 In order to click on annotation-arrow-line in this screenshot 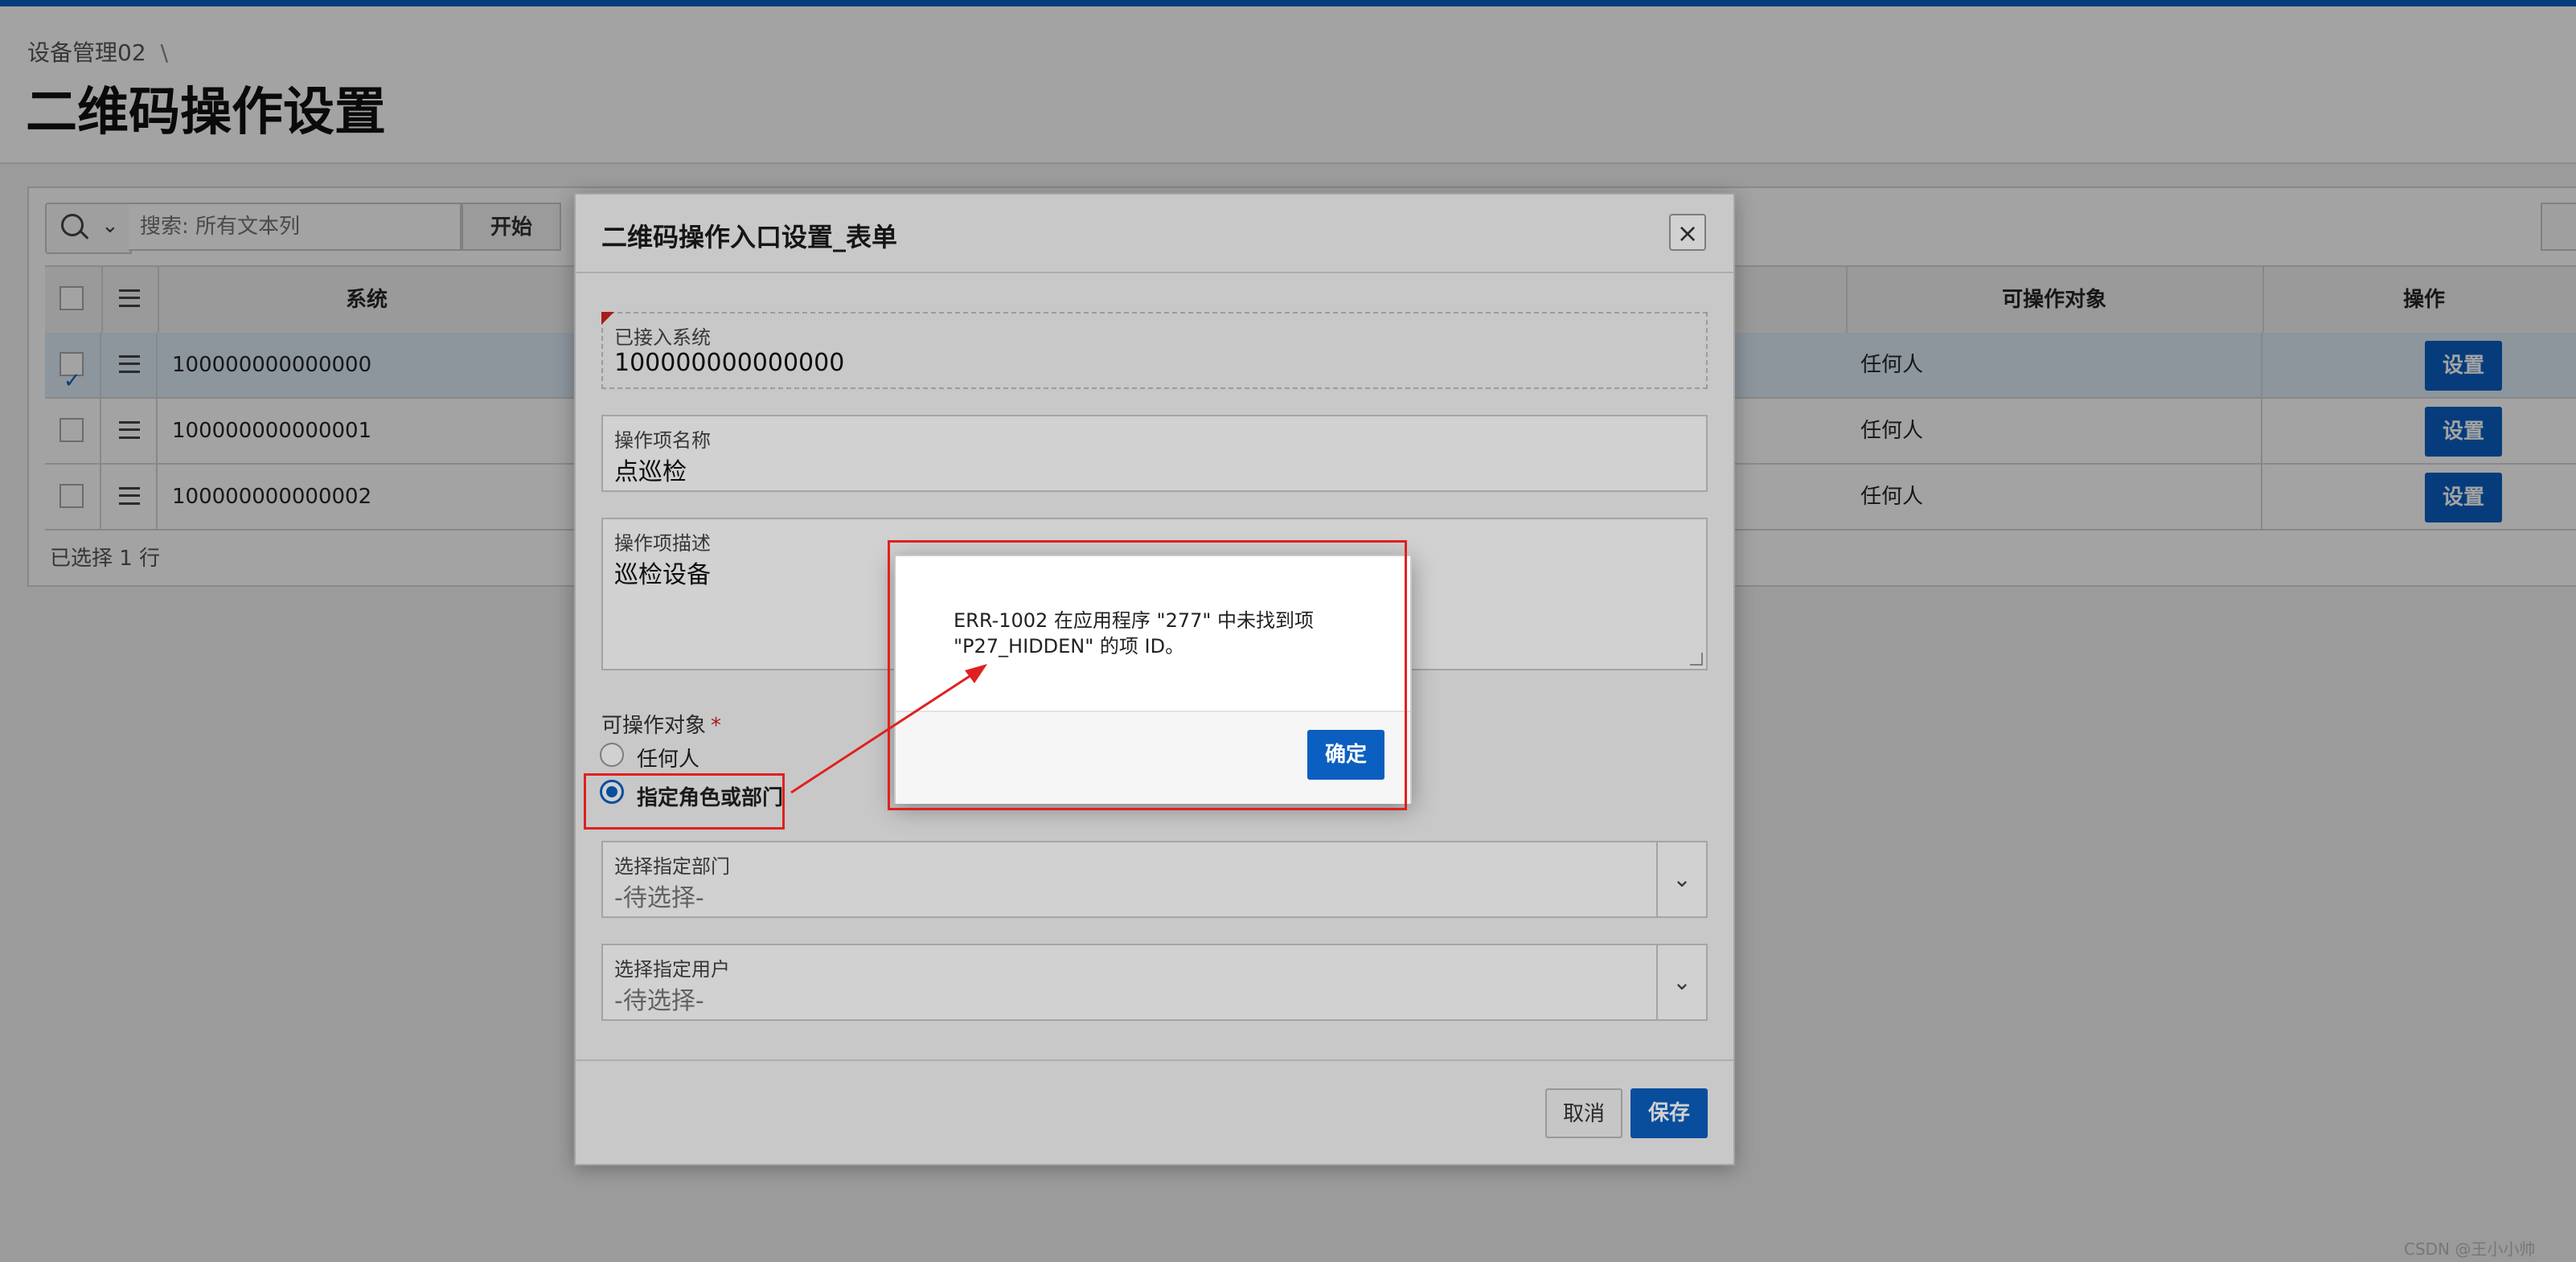, I will do `click(884, 732)`.